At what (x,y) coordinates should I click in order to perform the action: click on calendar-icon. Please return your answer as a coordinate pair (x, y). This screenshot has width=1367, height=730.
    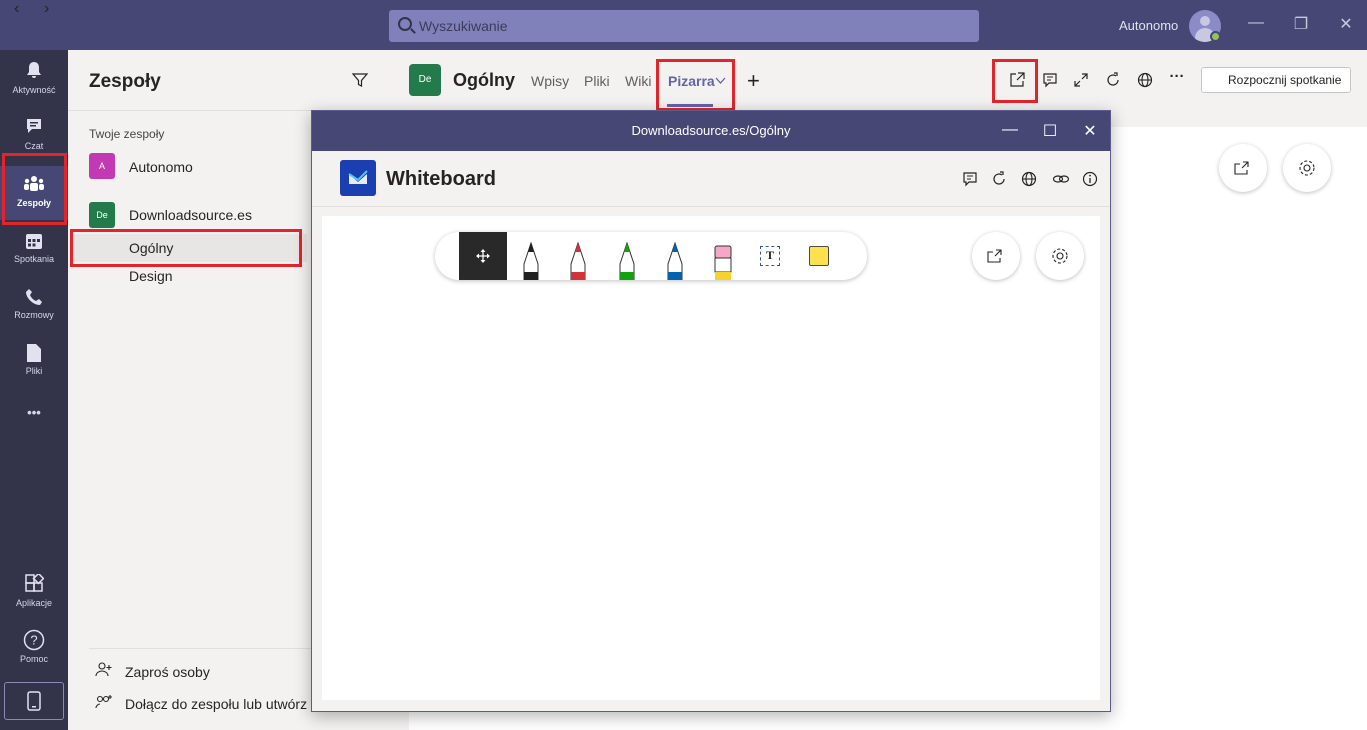
    Looking at the image, I should click on (34, 241).